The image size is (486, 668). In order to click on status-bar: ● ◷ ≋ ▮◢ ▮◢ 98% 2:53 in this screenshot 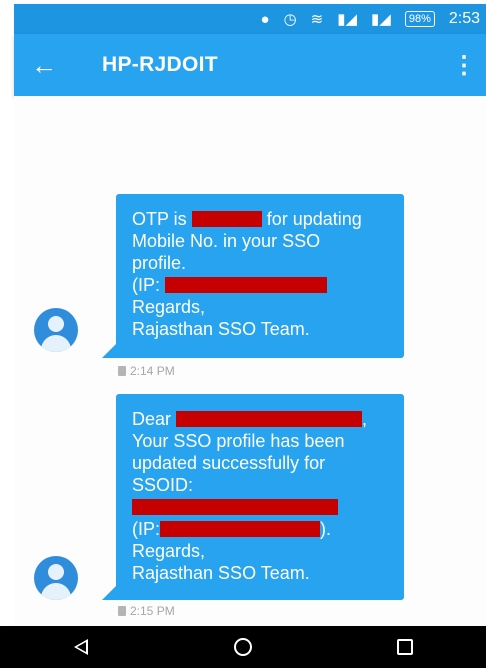, I will do `click(250, 19)`.